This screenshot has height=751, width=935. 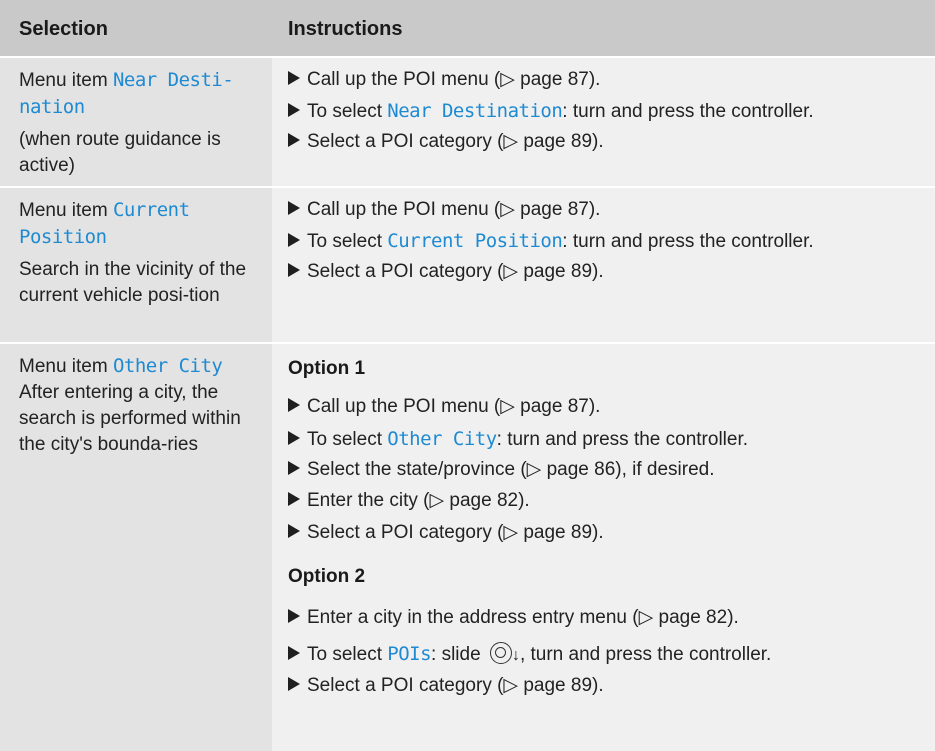 What do you see at coordinates (151, 210) in the screenshot?
I see `menu-item-current-position: Current` at bounding box center [151, 210].